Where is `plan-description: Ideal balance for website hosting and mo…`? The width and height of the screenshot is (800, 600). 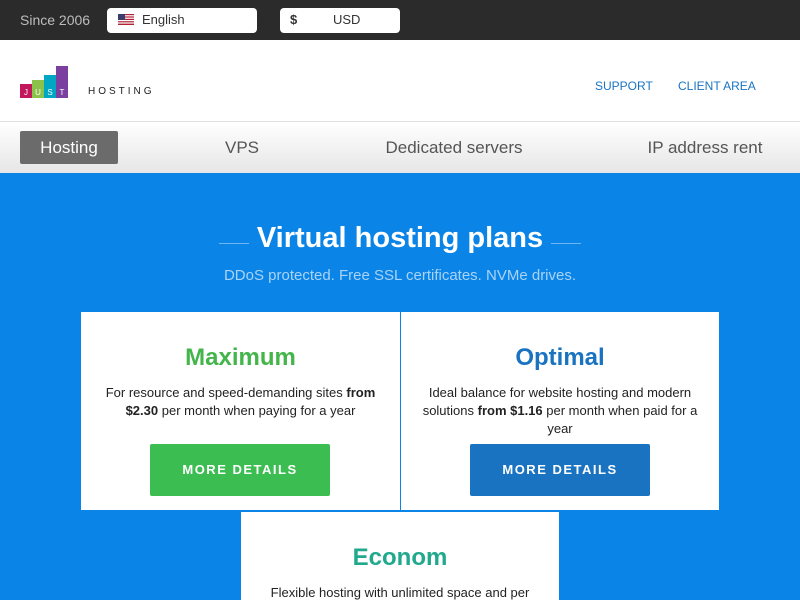 plan-description: Ideal balance for website hosting and mo… is located at coordinates (560, 410).